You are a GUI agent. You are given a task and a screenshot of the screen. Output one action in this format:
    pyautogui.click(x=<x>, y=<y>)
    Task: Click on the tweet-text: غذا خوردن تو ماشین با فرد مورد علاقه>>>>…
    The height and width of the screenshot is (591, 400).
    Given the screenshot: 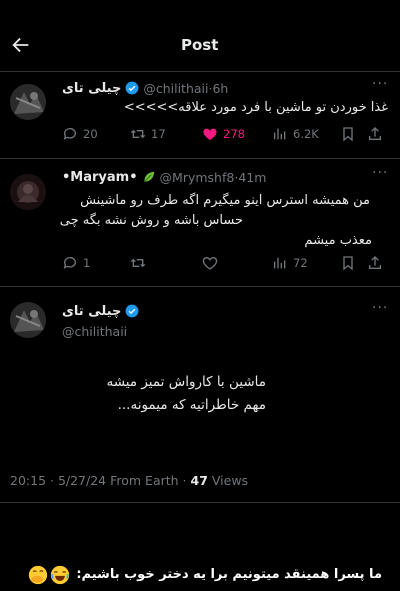 What is the action you would take?
    pyautogui.click(x=255, y=107)
    